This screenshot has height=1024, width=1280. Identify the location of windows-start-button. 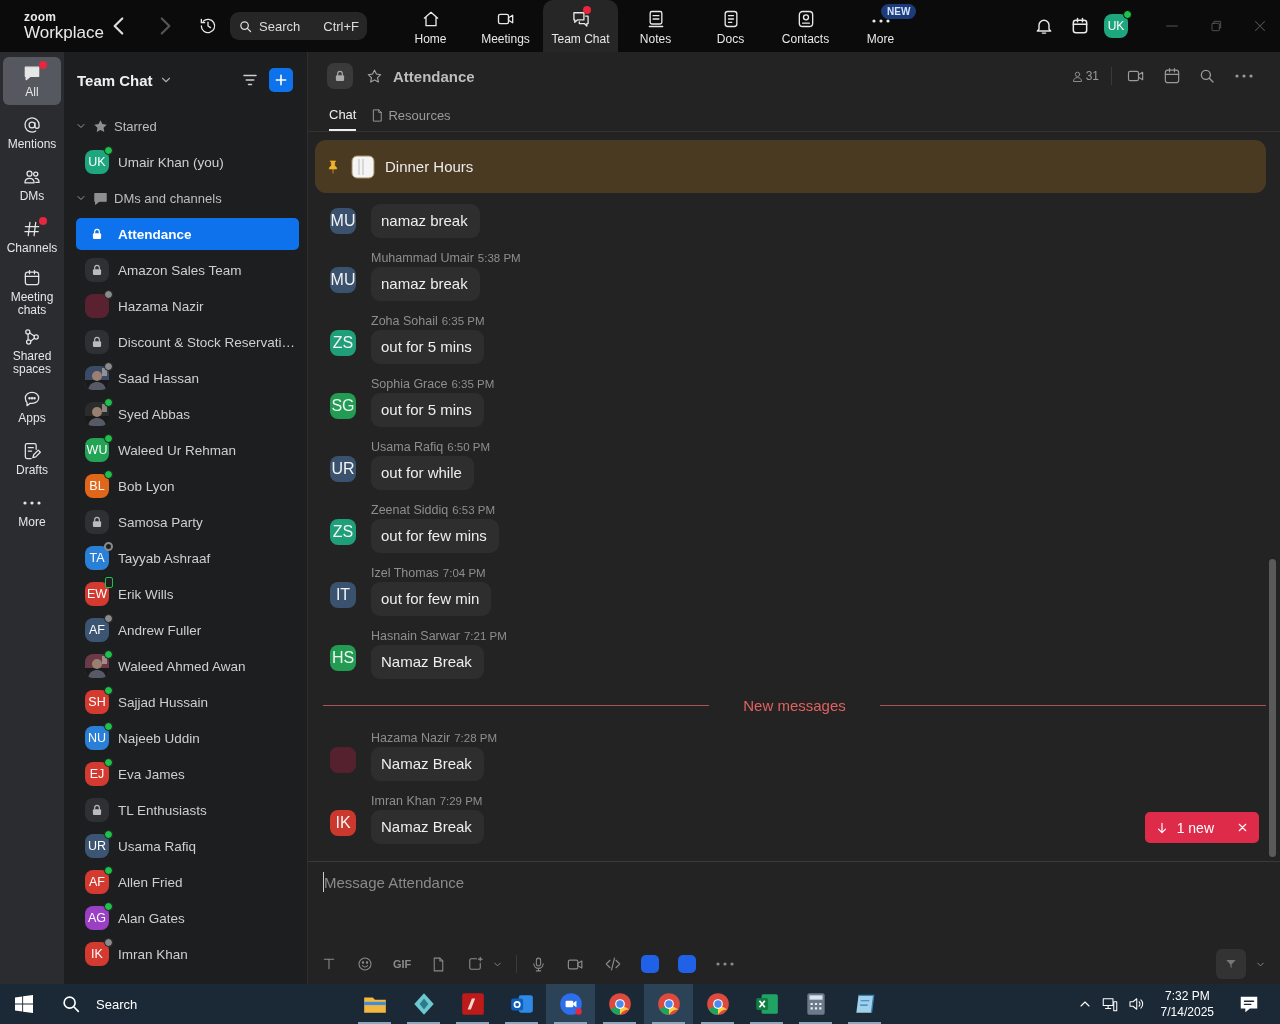
(24, 1004).